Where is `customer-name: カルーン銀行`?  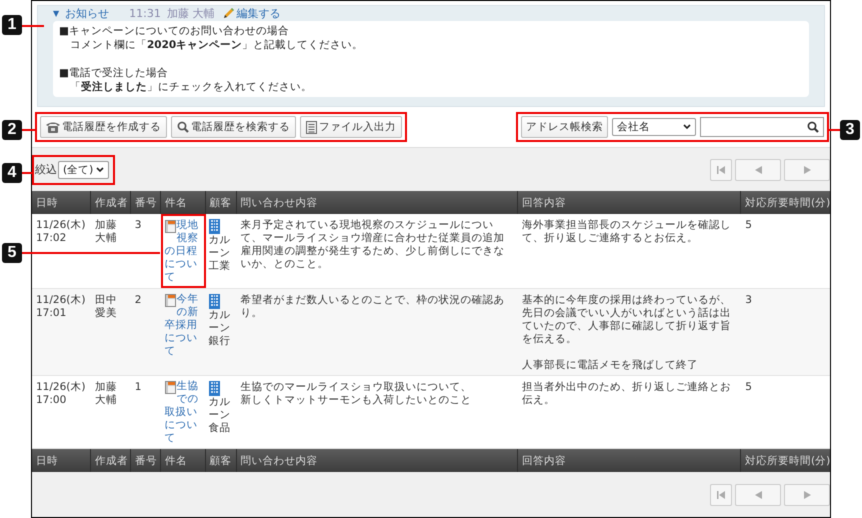 customer-name: カルーン銀行 is located at coordinates (220, 328).